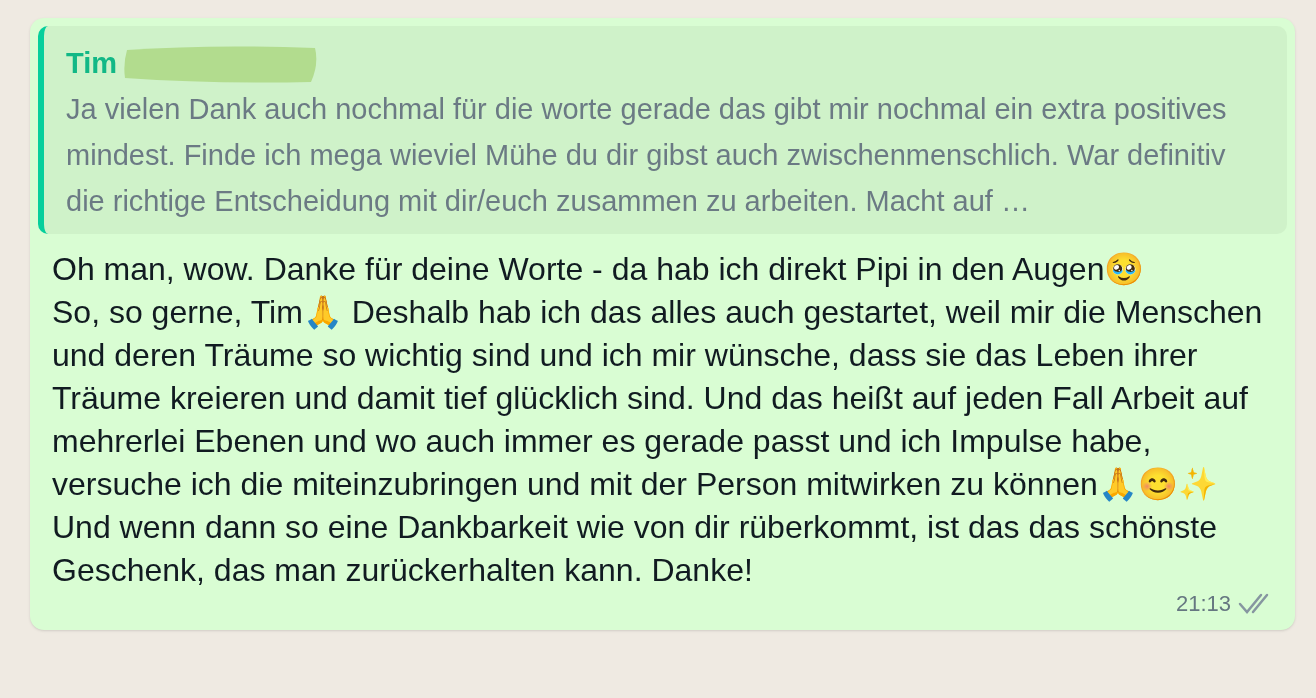  I want to click on message-text: Oh man, wow. Danke für deine Worte - da hab ich direkt Pipi in den Augen🥹, so click(599, 269).